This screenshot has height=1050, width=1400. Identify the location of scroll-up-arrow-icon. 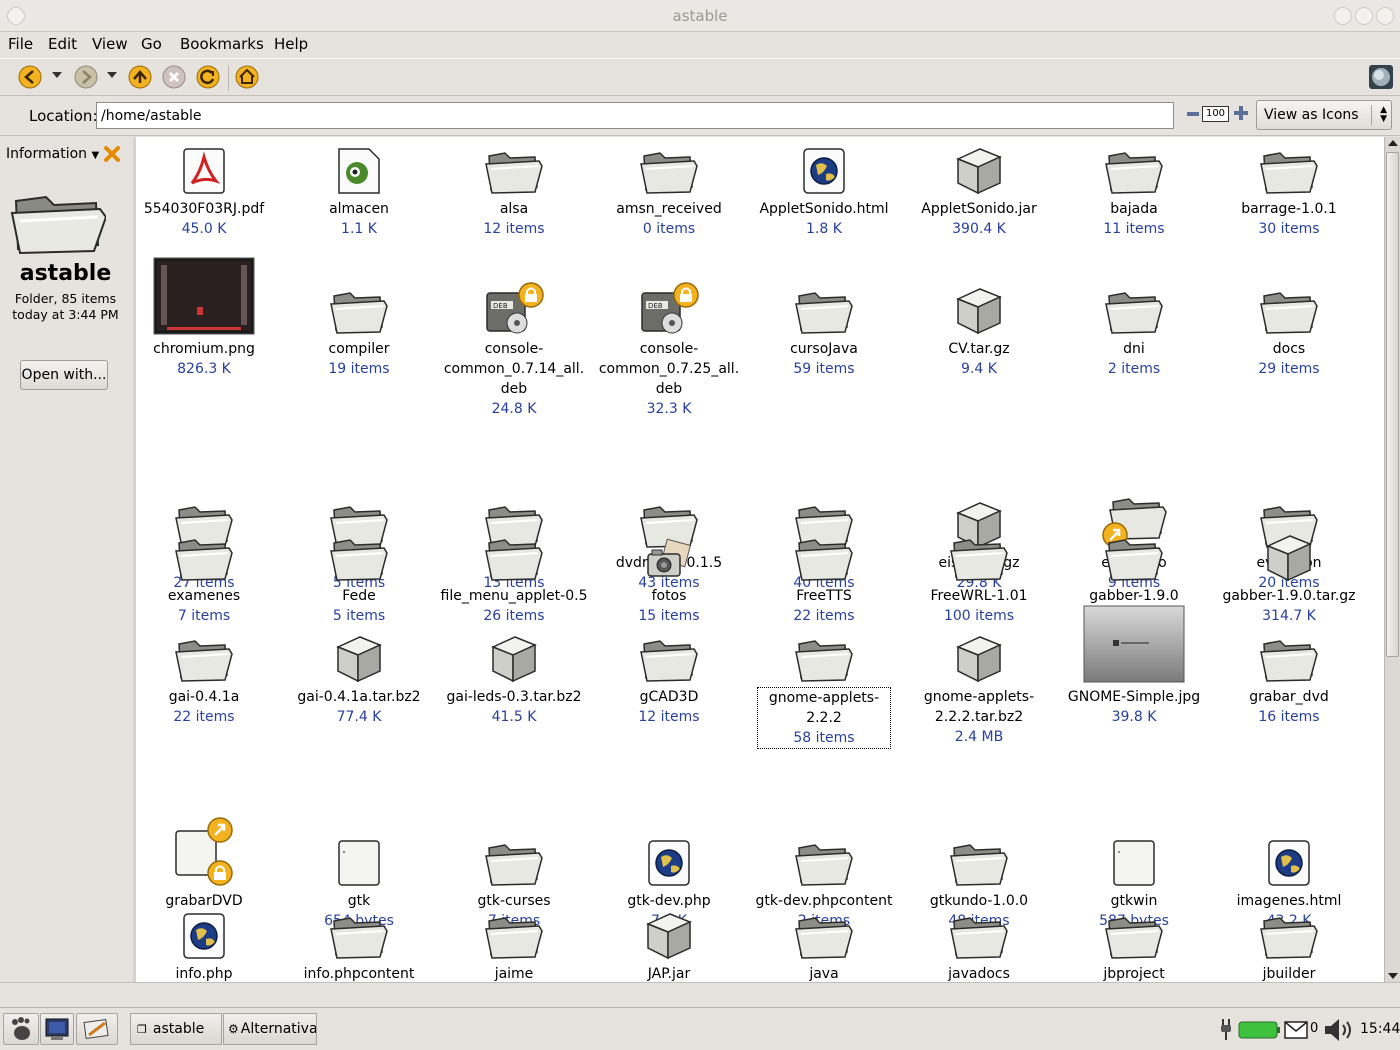
(1393, 143).